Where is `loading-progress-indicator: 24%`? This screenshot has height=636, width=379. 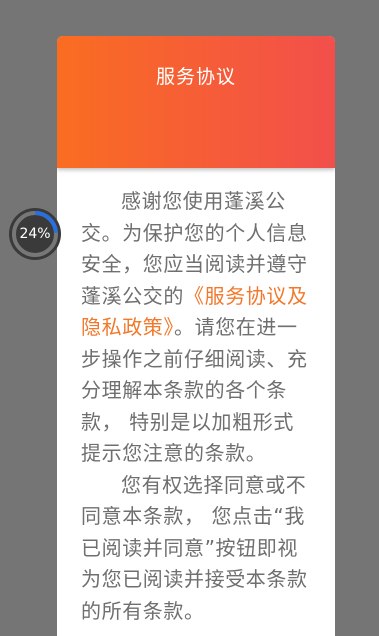 loading-progress-indicator: 24% is located at coordinates (35, 234).